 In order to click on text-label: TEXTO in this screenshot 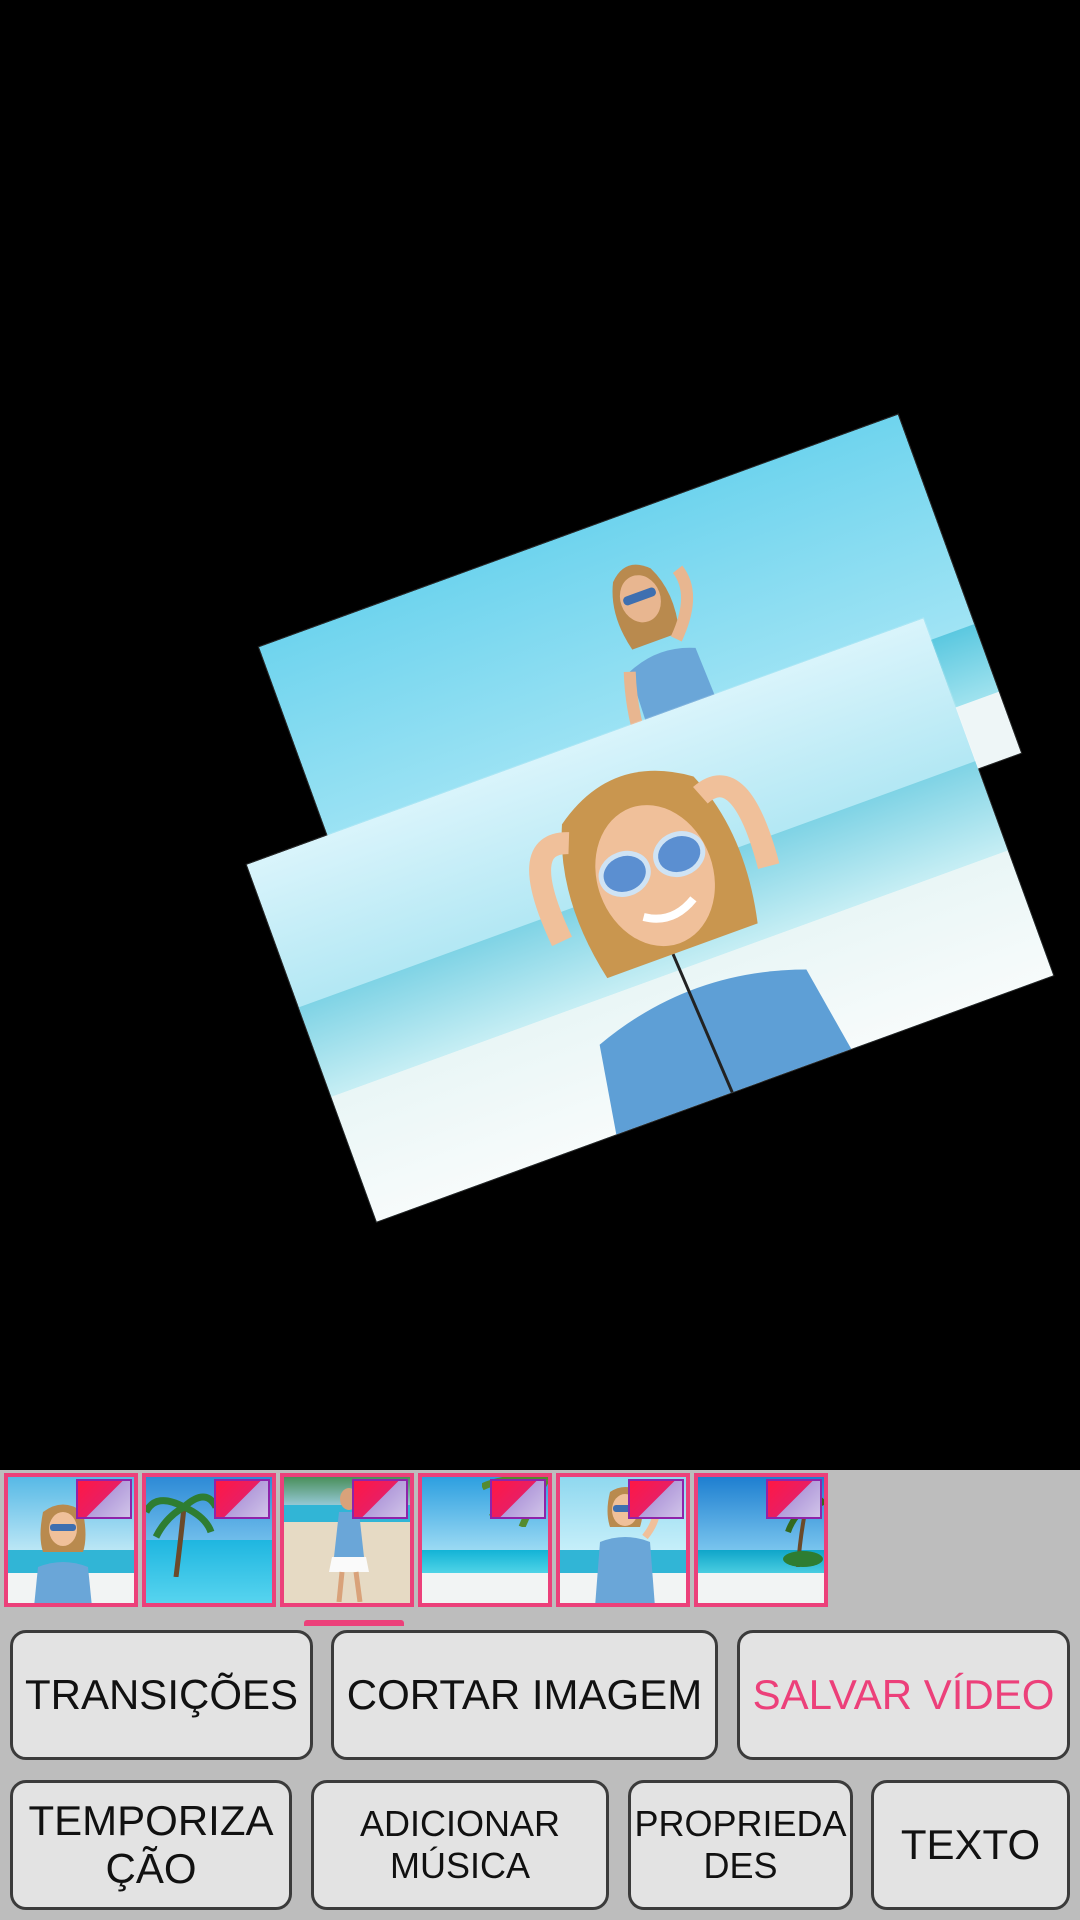, I will do `click(970, 1844)`.